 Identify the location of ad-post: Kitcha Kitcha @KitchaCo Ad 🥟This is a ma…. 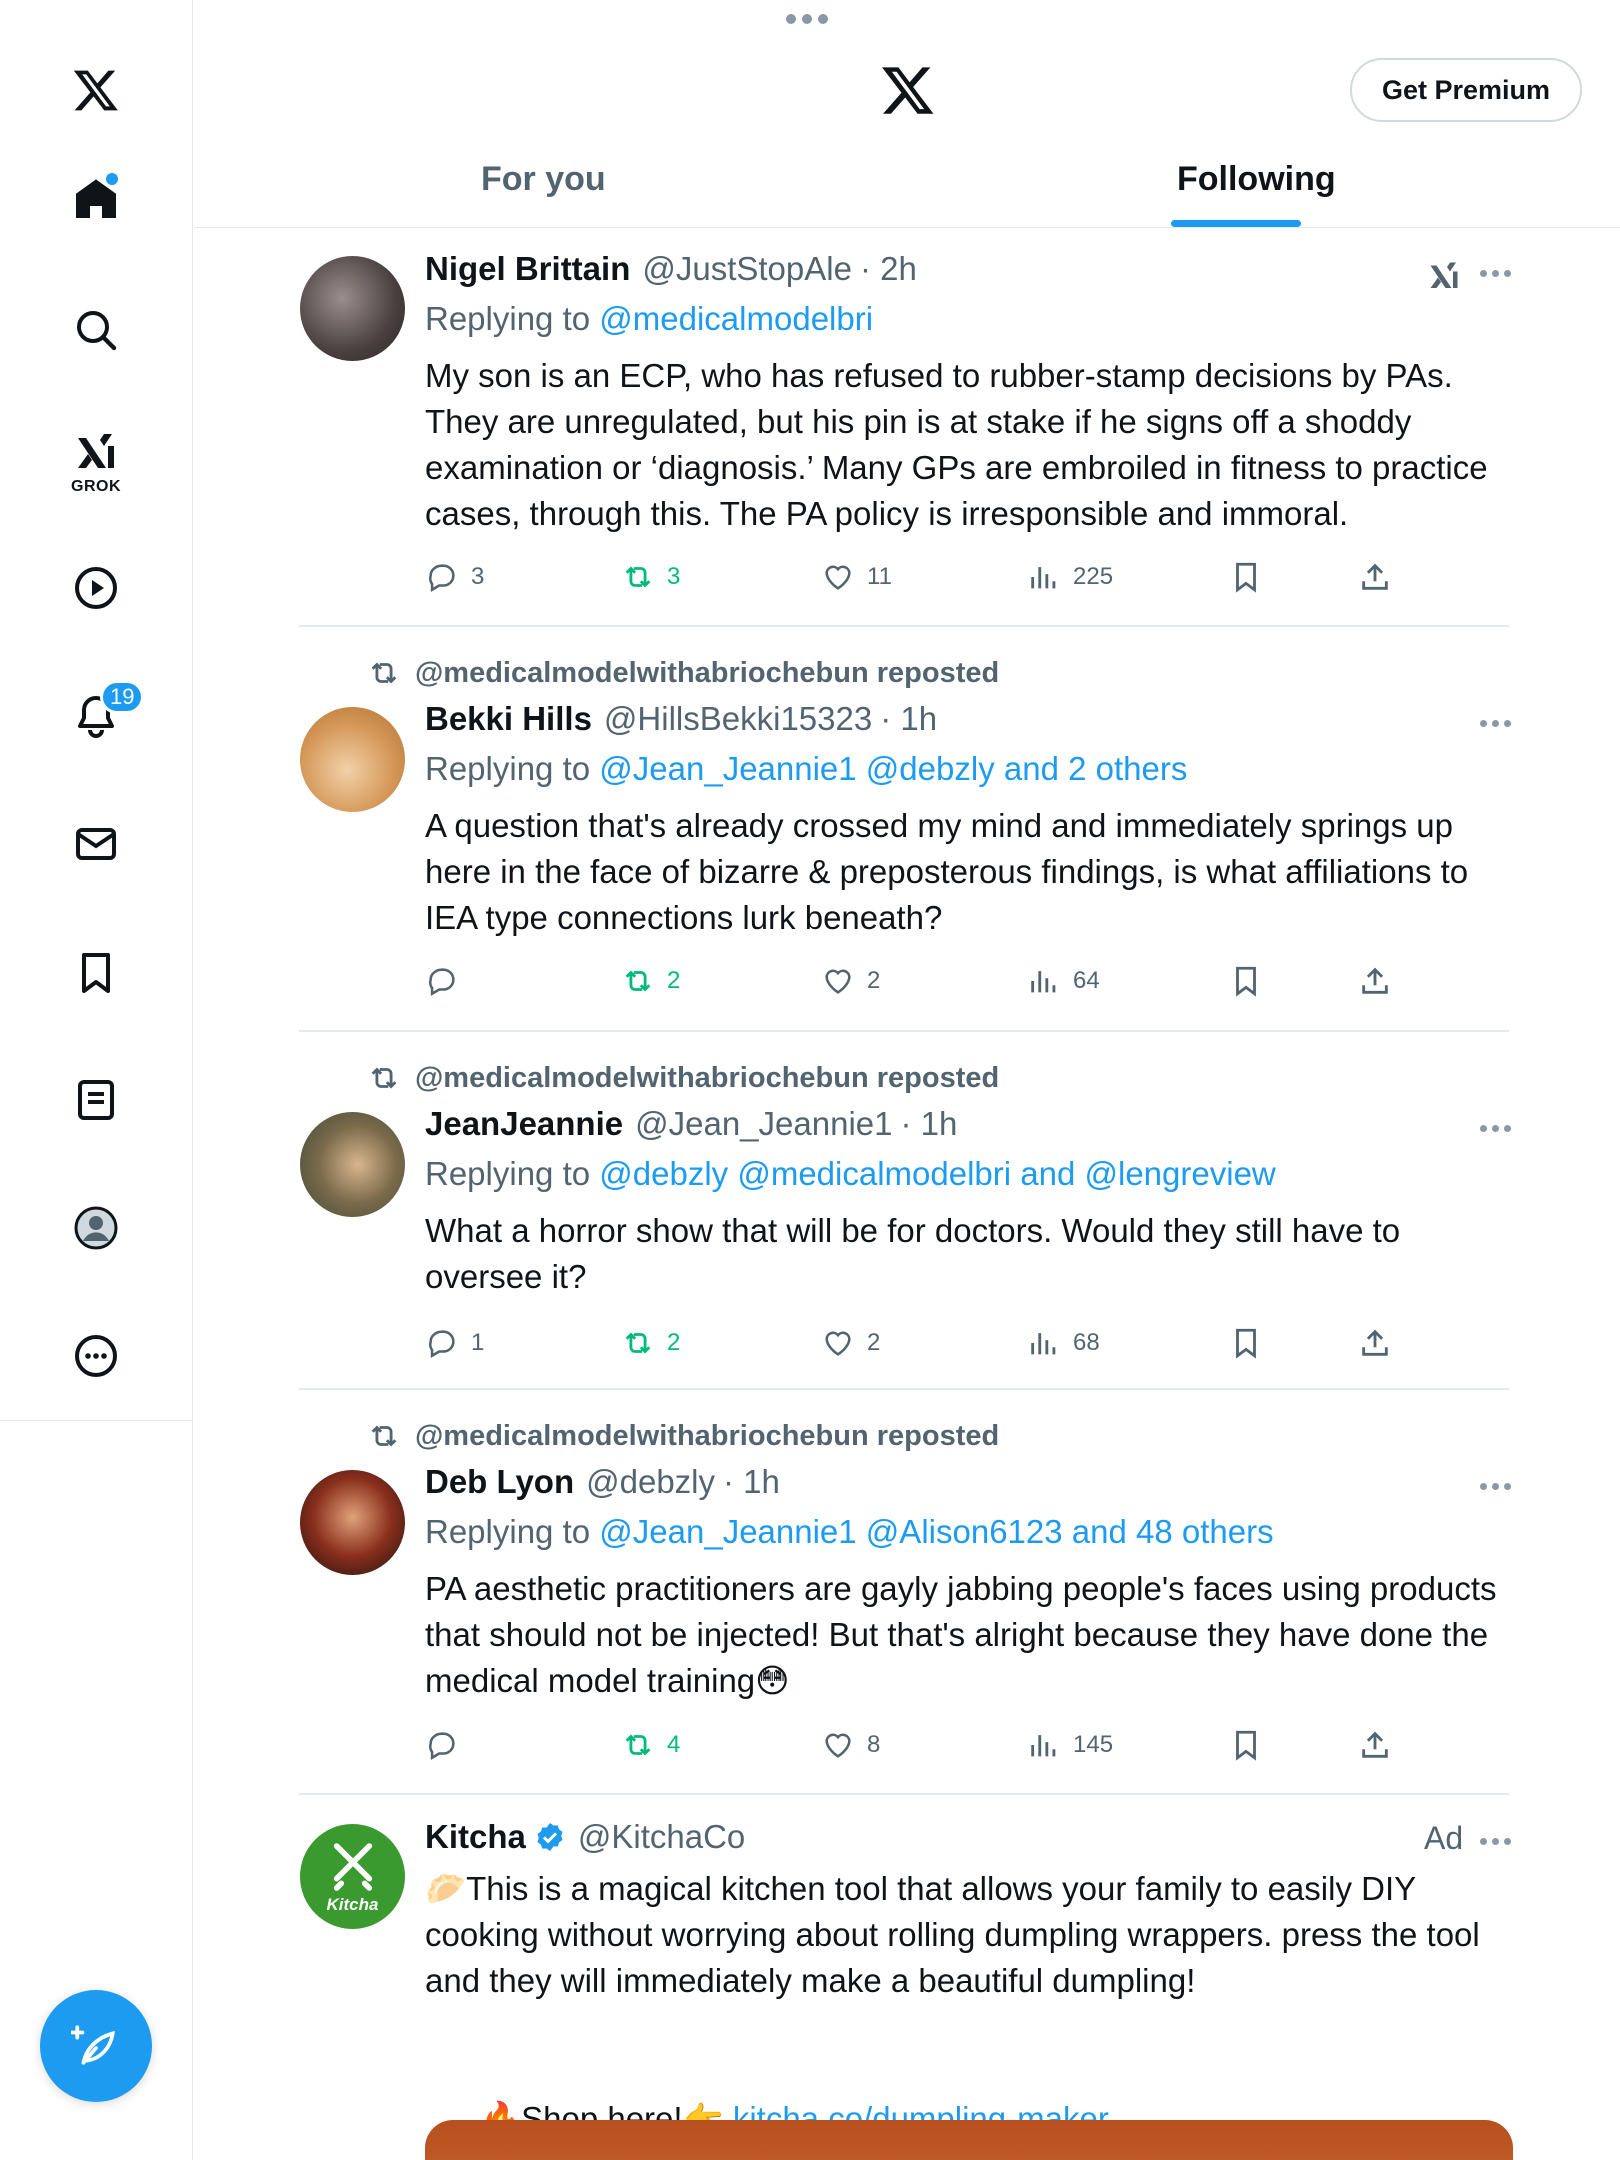
(907, 1977).